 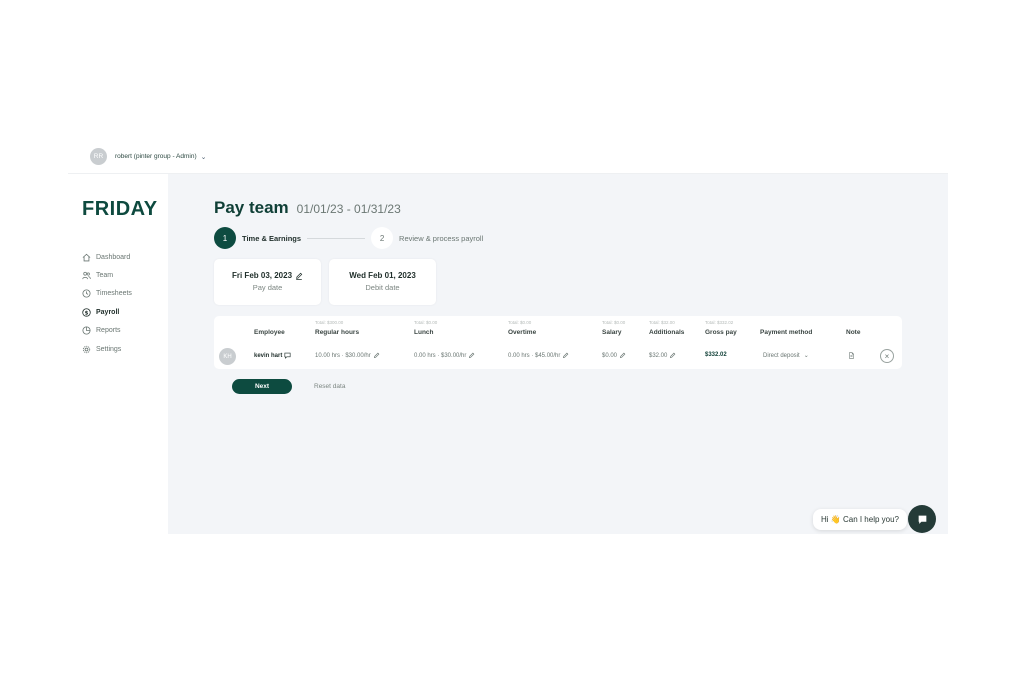 I want to click on close-icon: ×, so click(x=887, y=356).